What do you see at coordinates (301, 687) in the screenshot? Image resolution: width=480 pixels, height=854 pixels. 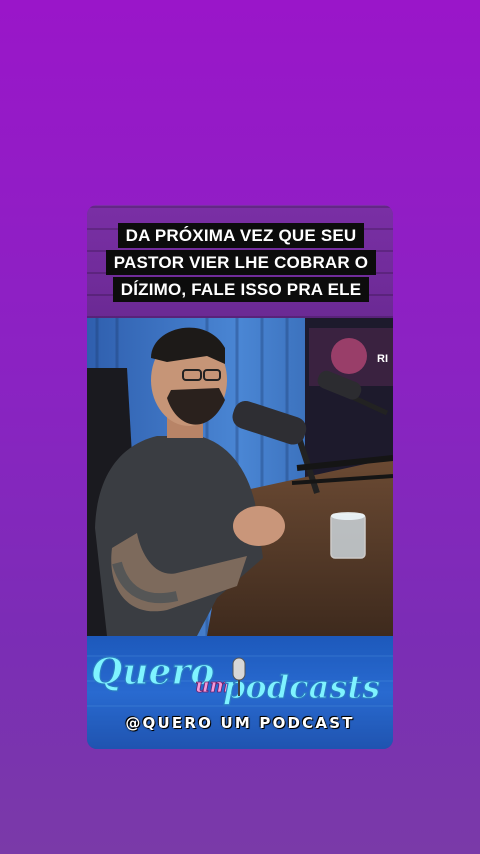 I see `logo-word-podcasts: podcasts` at bounding box center [301, 687].